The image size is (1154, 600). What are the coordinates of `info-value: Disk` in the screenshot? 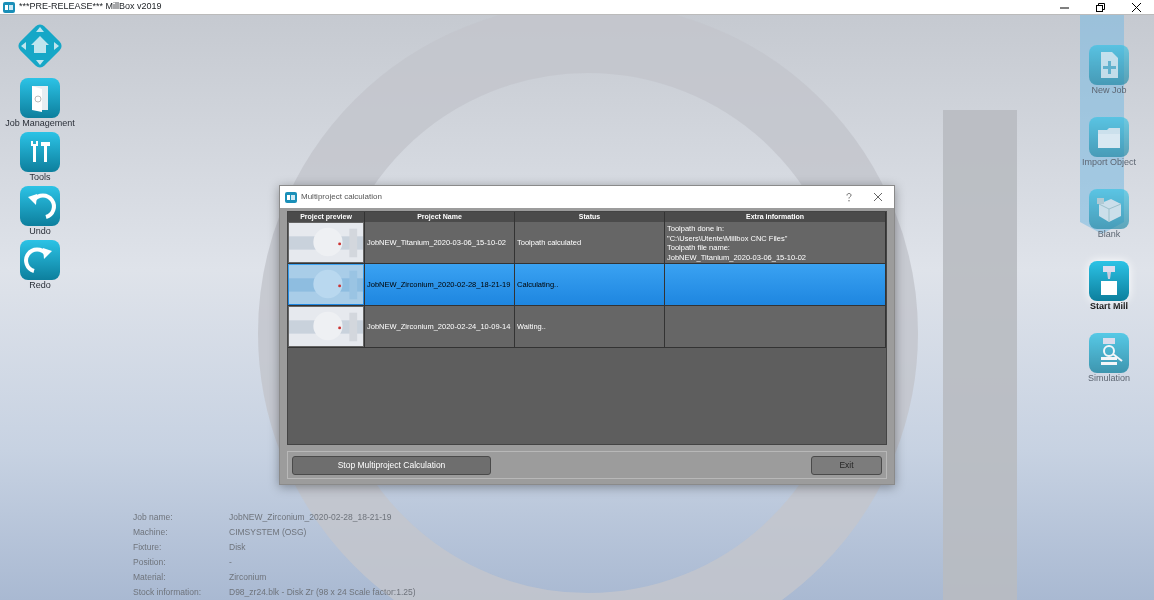 It's located at (238, 547).